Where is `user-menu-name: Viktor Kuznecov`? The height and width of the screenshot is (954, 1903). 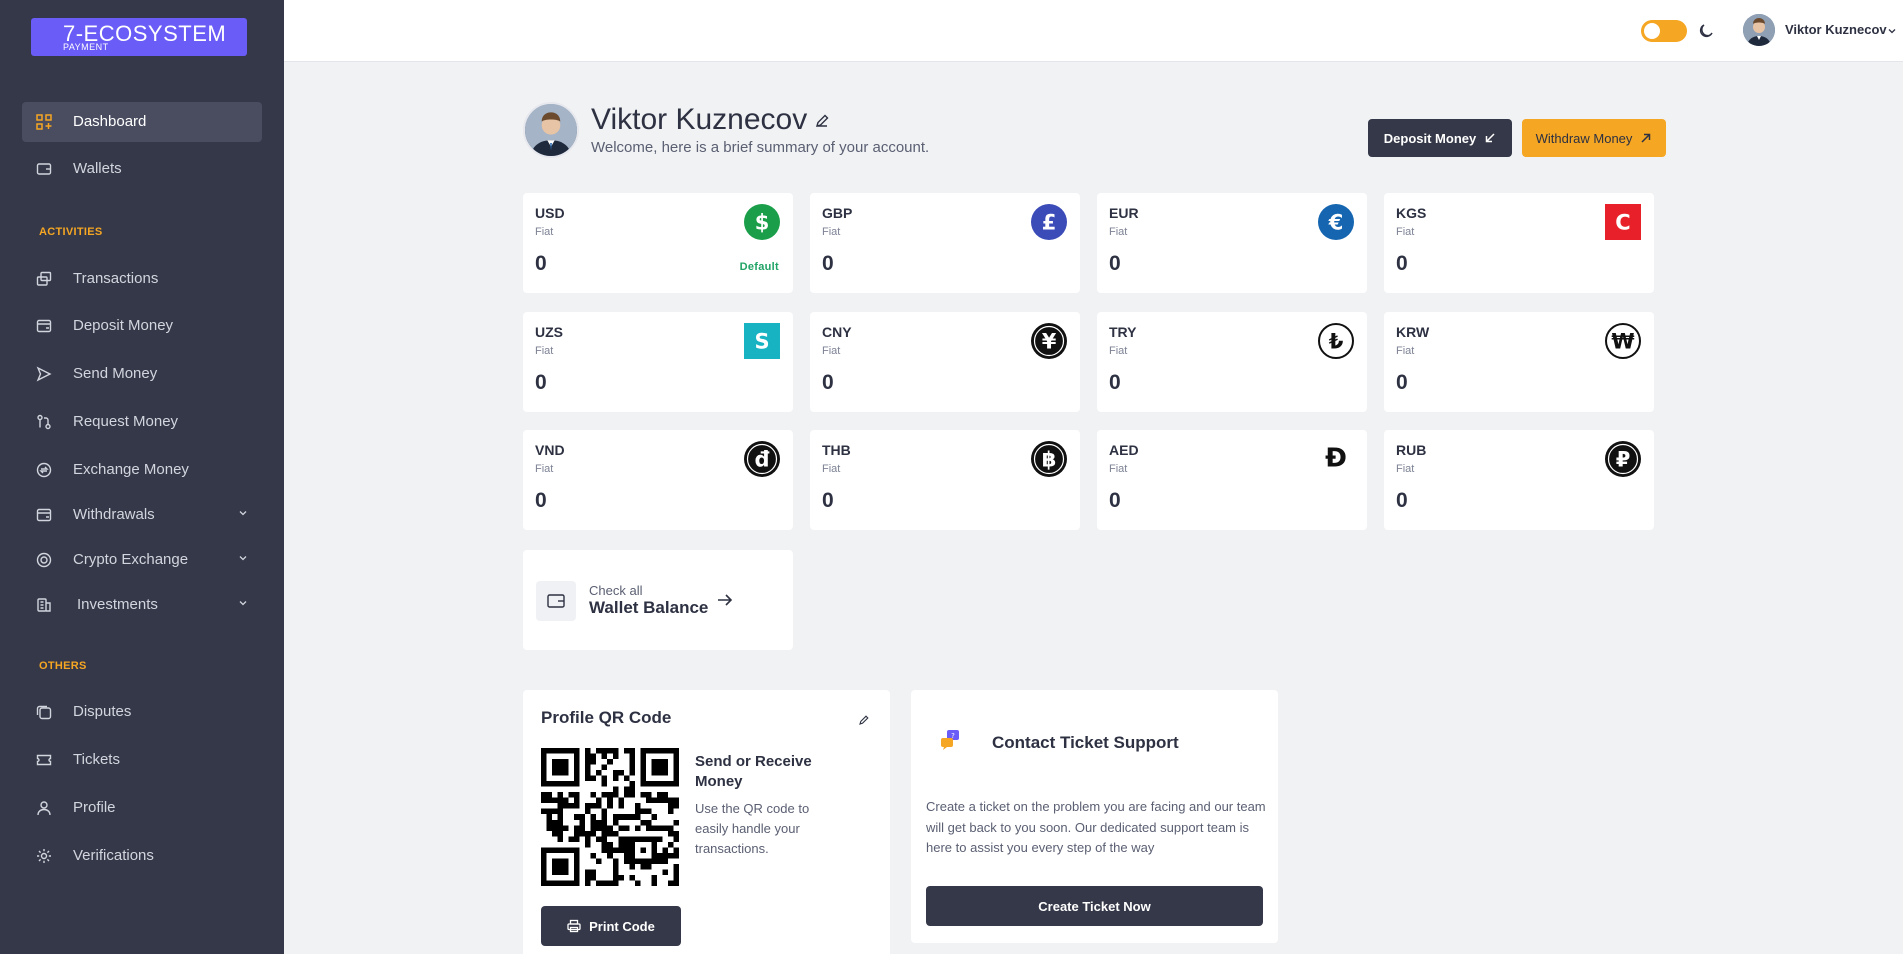
user-menu-name: Viktor Kuznecov is located at coordinates (1836, 29).